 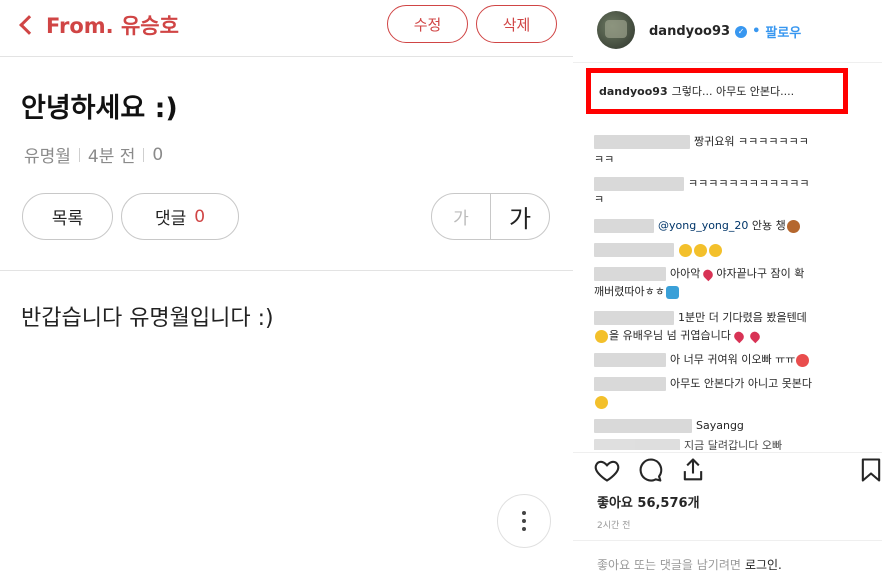 What do you see at coordinates (200, 216) in the screenshot?
I see `comment-count: 0` at bounding box center [200, 216].